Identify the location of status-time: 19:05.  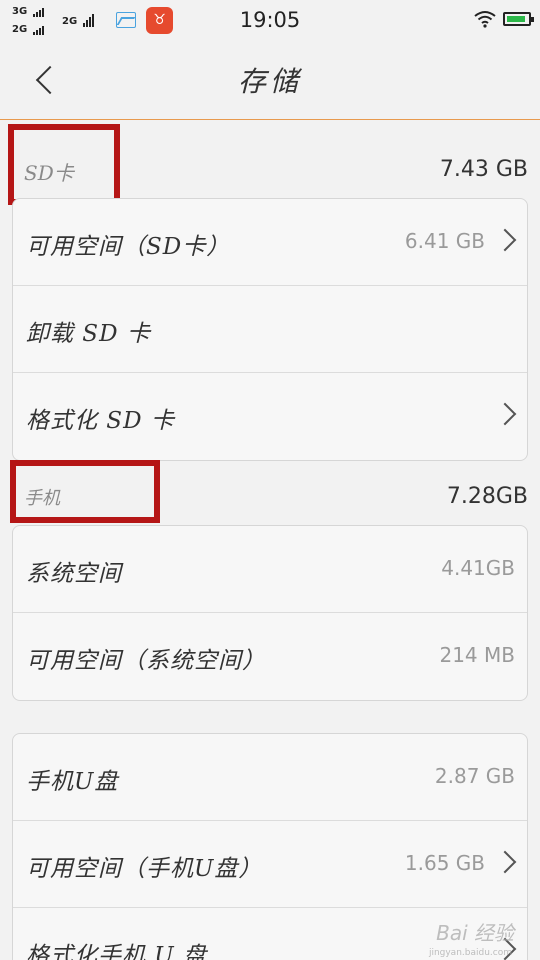
(270, 20).